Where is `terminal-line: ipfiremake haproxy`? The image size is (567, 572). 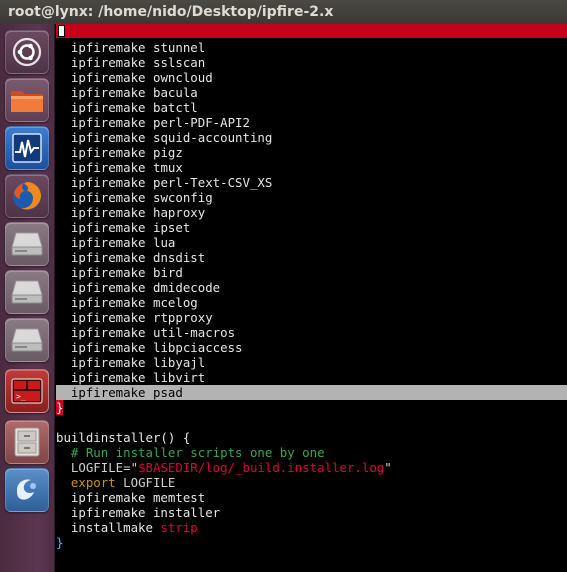 terminal-line: ipfiremake haproxy is located at coordinates (311, 212).